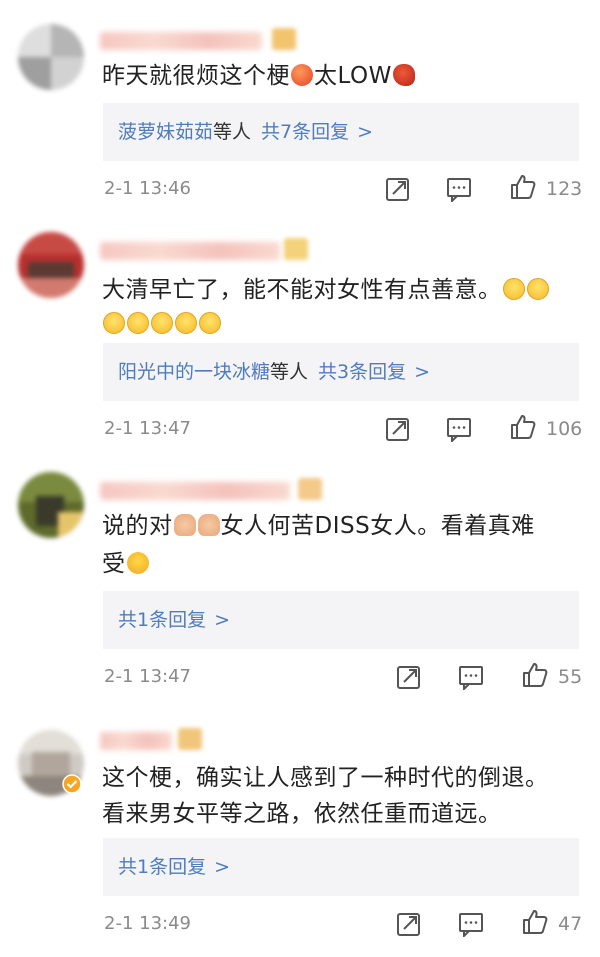 The image size is (600, 957). What do you see at coordinates (564, 189) in the screenshot?
I see `like-count: 123` at bounding box center [564, 189].